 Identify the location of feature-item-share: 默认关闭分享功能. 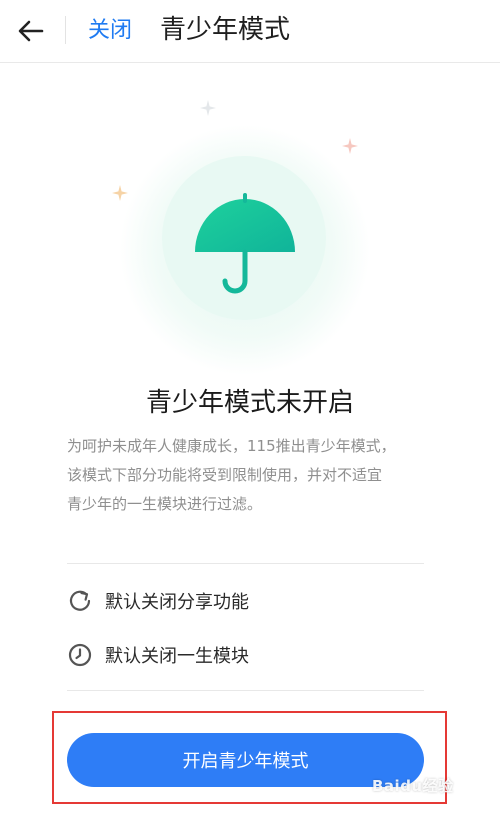
(158, 601).